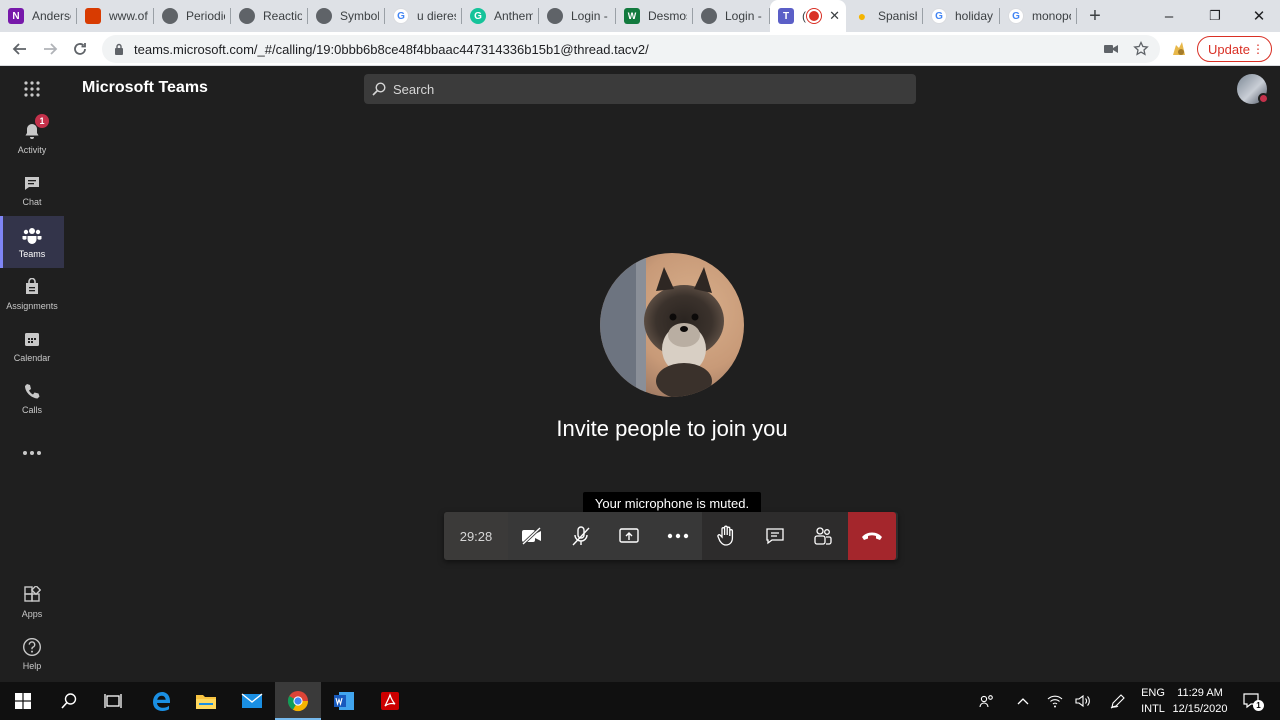 The image size is (1280, 720). I want to click on call-timer: 29:28, so click(476, 536).